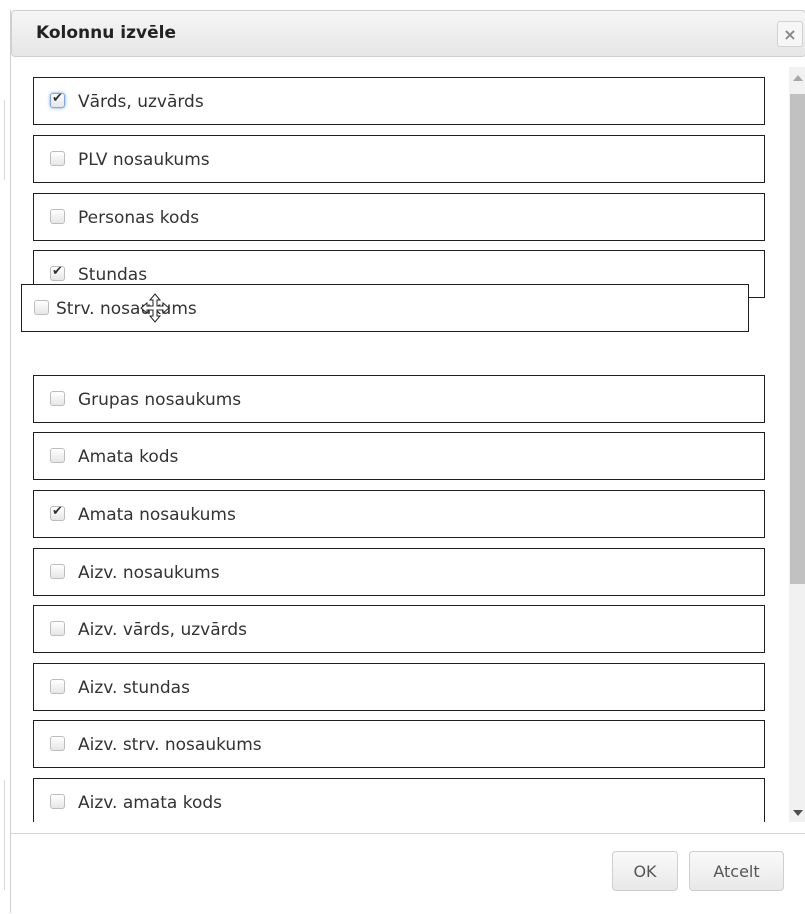  I want to click on close-icon: ×, so click(790, 34).